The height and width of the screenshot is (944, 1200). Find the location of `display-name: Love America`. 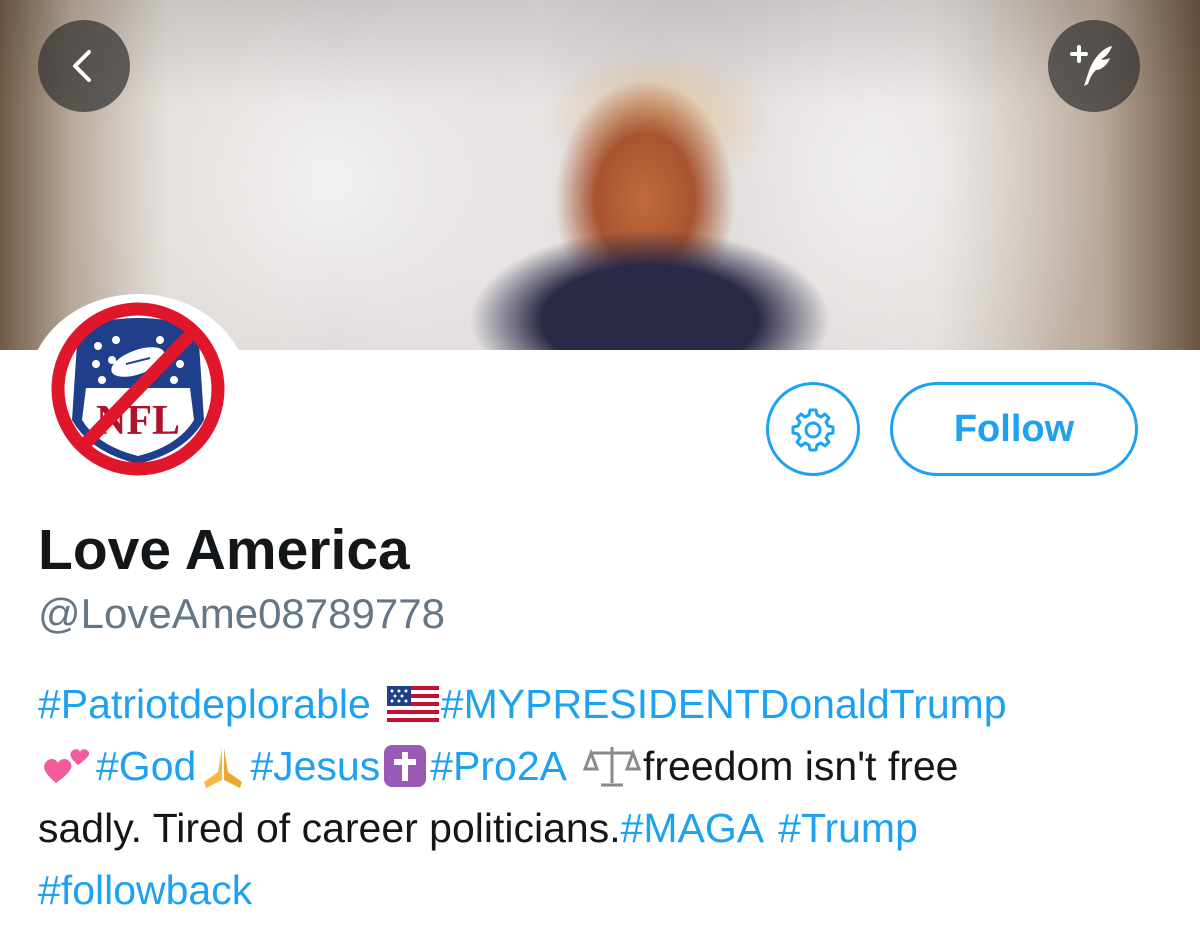

display-name: Love America is located at coordinates (224, 550).